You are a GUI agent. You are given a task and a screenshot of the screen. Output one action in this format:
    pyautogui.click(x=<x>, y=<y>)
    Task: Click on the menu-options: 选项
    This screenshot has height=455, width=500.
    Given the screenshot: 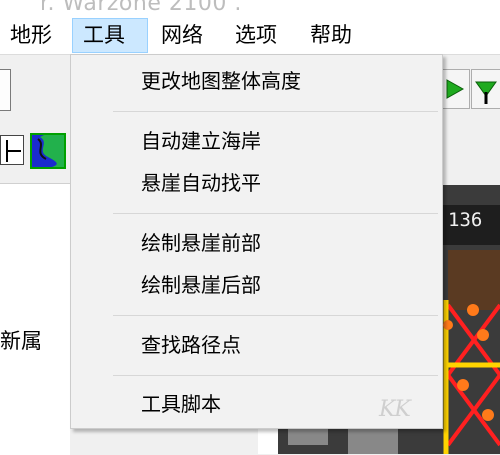 What is the action you would take?
    pyautogui.click(x=256, y=35)
    